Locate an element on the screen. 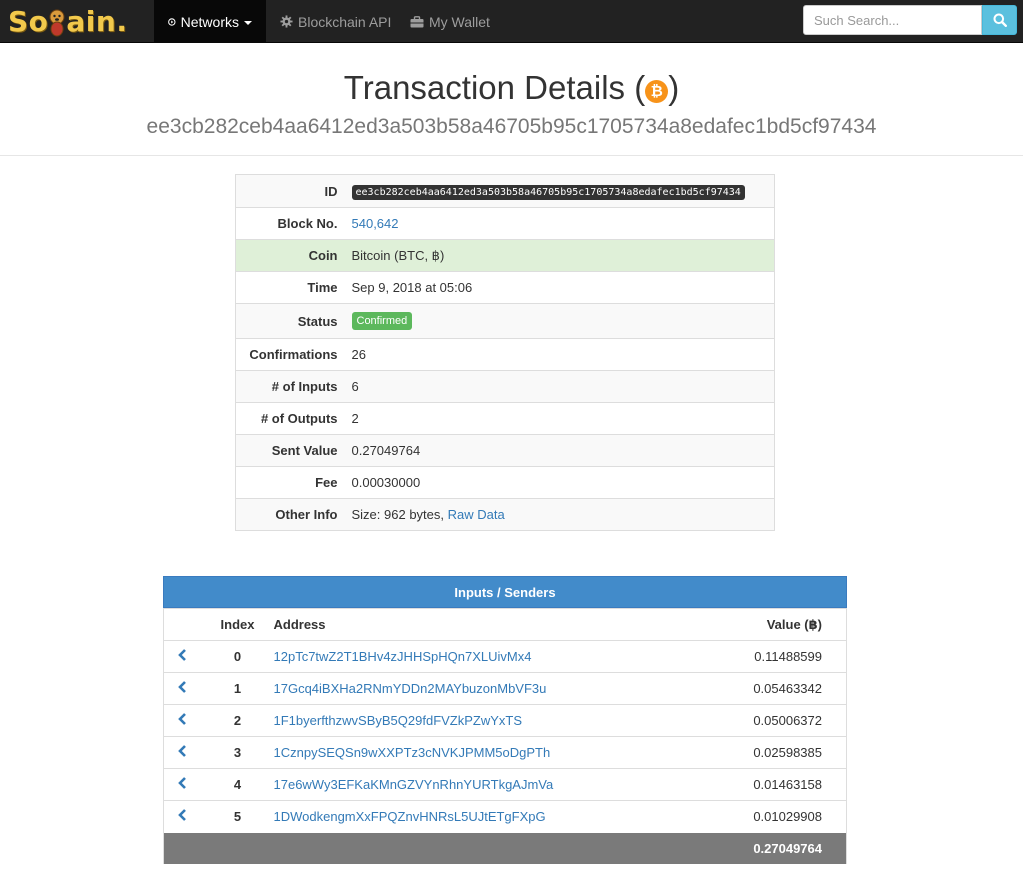  detail-row-time: Time Sep 9, 2018 at 05:06 is located at coordinates (505, 287).